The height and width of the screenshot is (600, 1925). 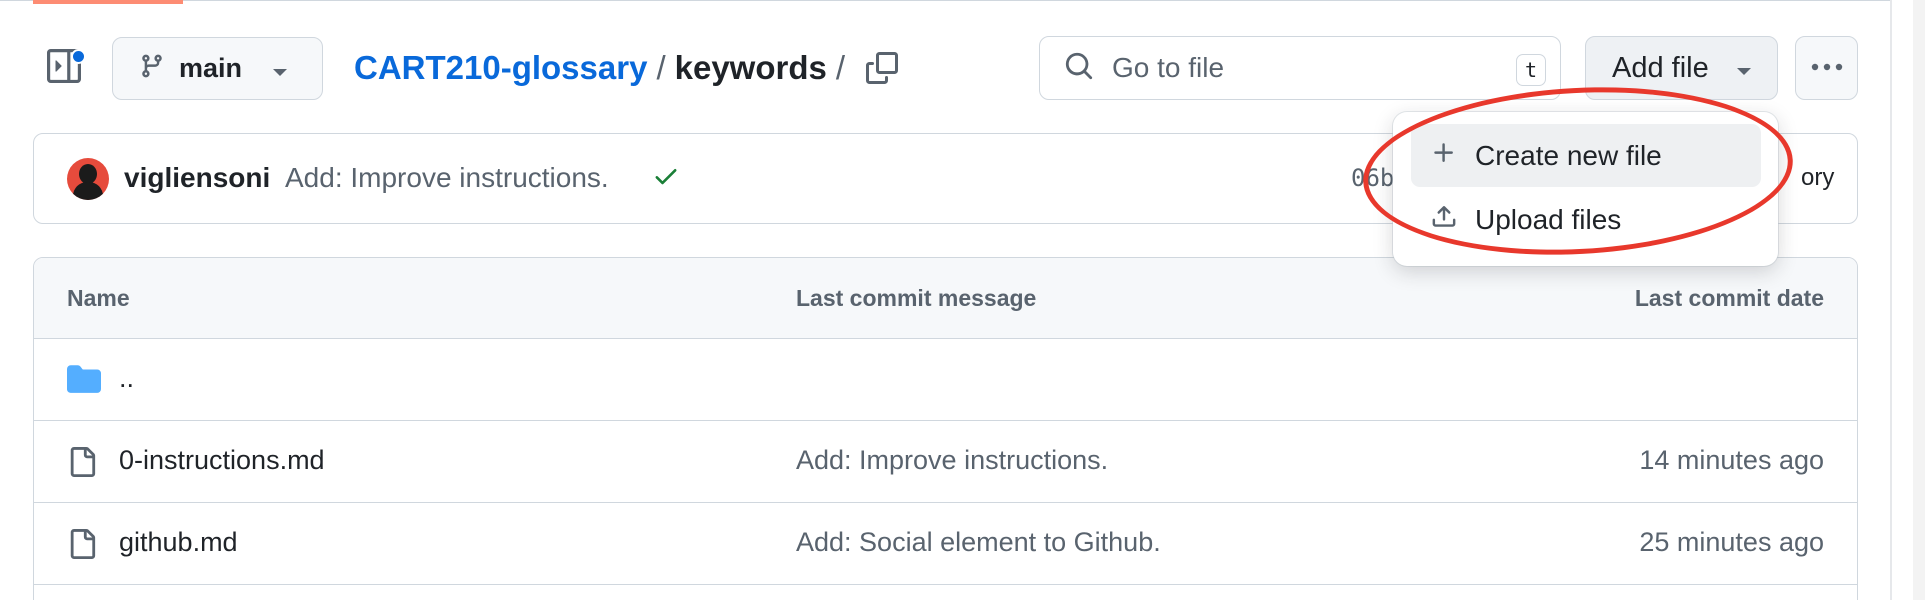 I want to click on add-file-label: Add file, so click(x=1660, y=67).